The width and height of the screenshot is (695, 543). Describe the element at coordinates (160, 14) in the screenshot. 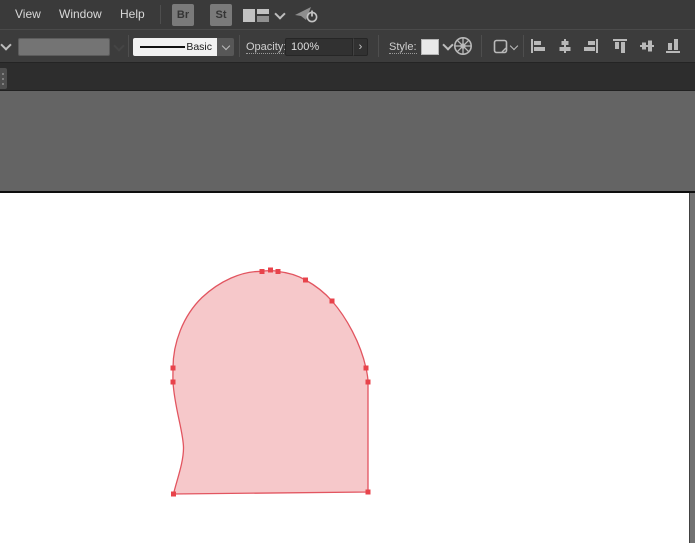

I see `menu-separator` at that location.